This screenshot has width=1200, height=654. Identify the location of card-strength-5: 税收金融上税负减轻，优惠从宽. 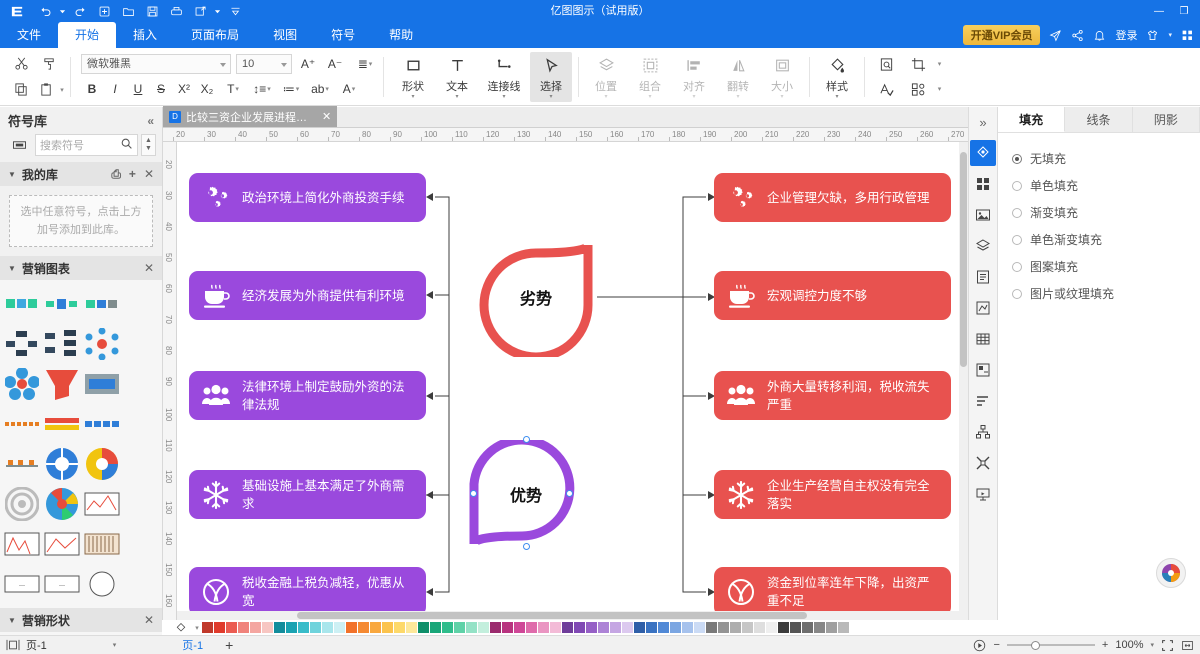
(307, 591).